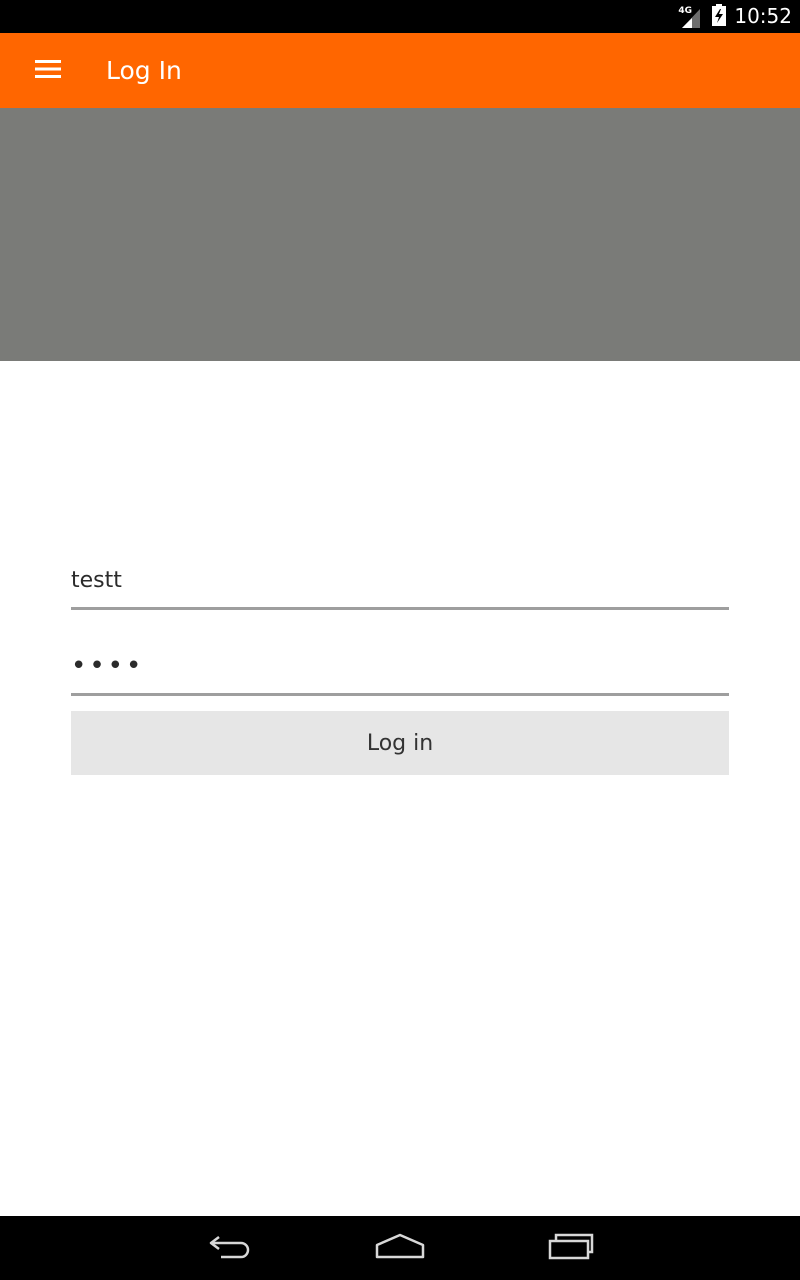  Describe the element at coordinates (400, 70) in the screenshot. I see `app-bar: Log In` at that location.